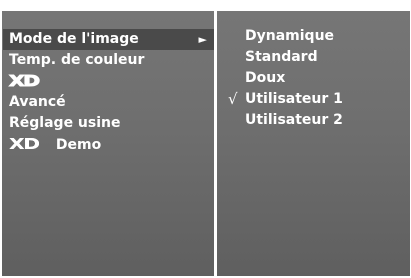  I want to click on option-dynamique: Dynamique, so click(289, 36).